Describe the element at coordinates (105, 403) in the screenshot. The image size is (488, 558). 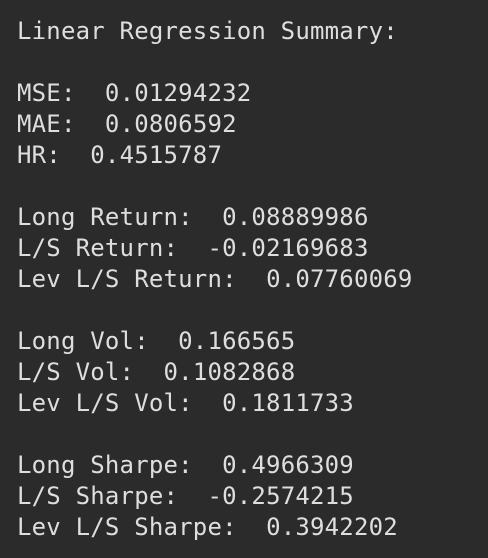
I see `metric-label: Lev L/S Vol:` at that location.